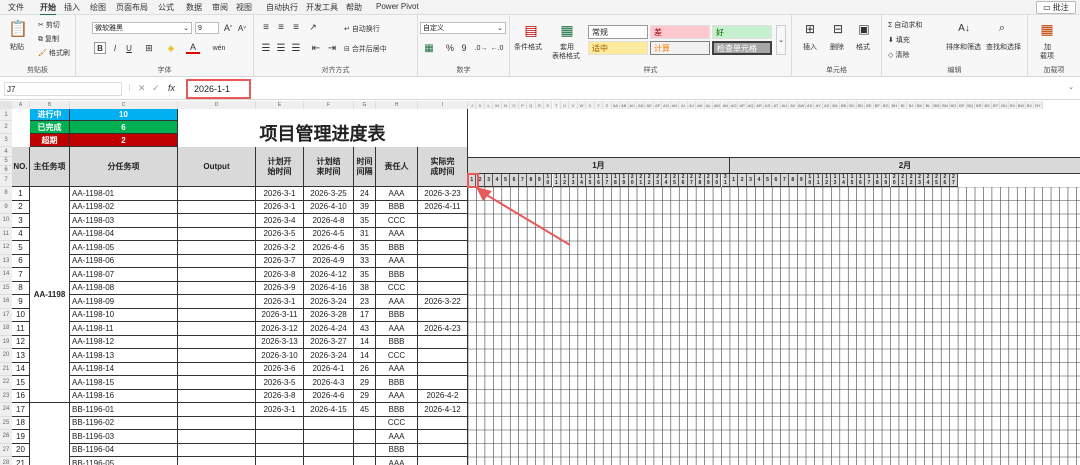 The height and width of the screenshot is (465, 1080). Describe the element at coordinates (329, 315) in the screenshot. I see `cell-end: 2026-3-28` at that location.